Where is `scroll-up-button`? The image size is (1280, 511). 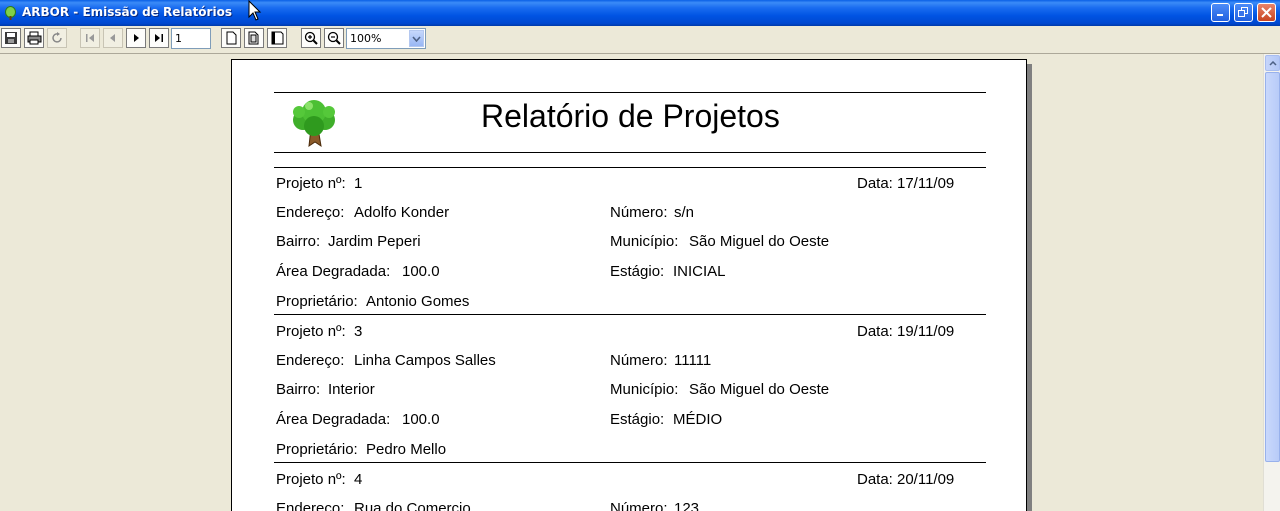 scroll-up-button is located at coordinates (1272, 63).